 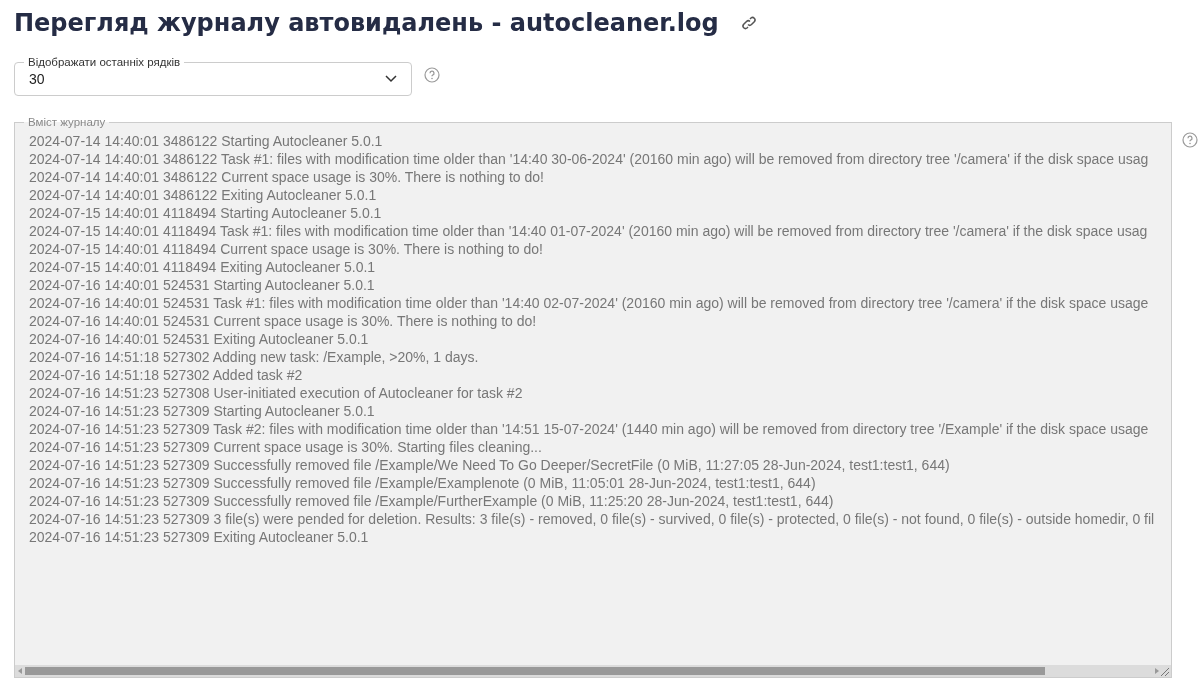 I want to click on log-line: 2024-07-16 14:40:01 524531 Current space usage is 30%. There is nothing to do!, so click(x=283, y=321).